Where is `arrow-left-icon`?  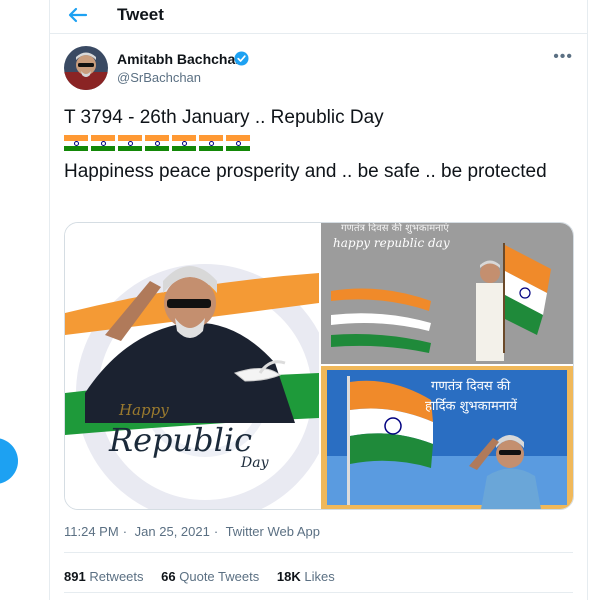
arrow-left-icon is located at coordinates (78, 15).